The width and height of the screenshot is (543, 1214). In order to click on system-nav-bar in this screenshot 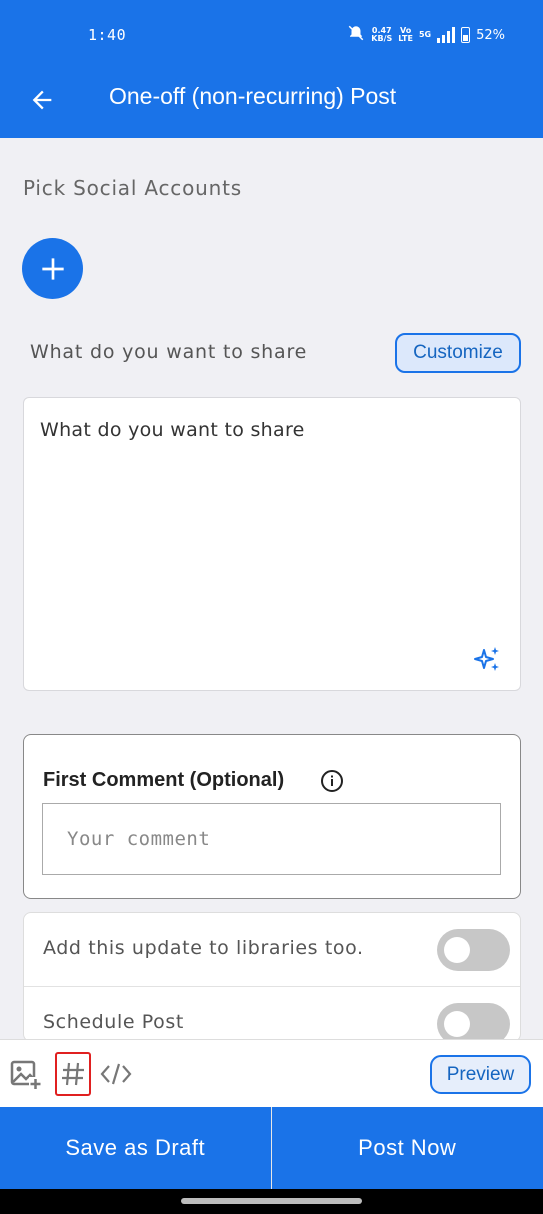, I will do `click(271, 1201)`.